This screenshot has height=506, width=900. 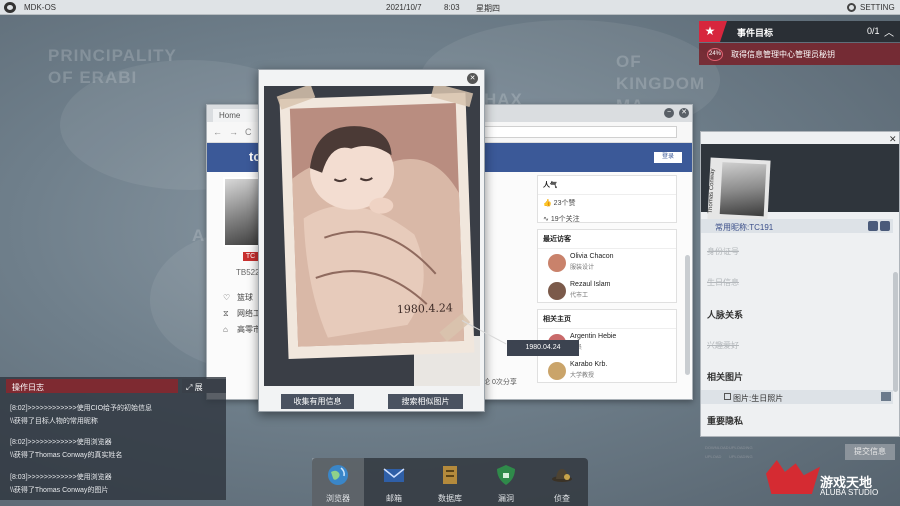 I want to click on chevron-up-icon: ︿, so click(x=889, y=31).